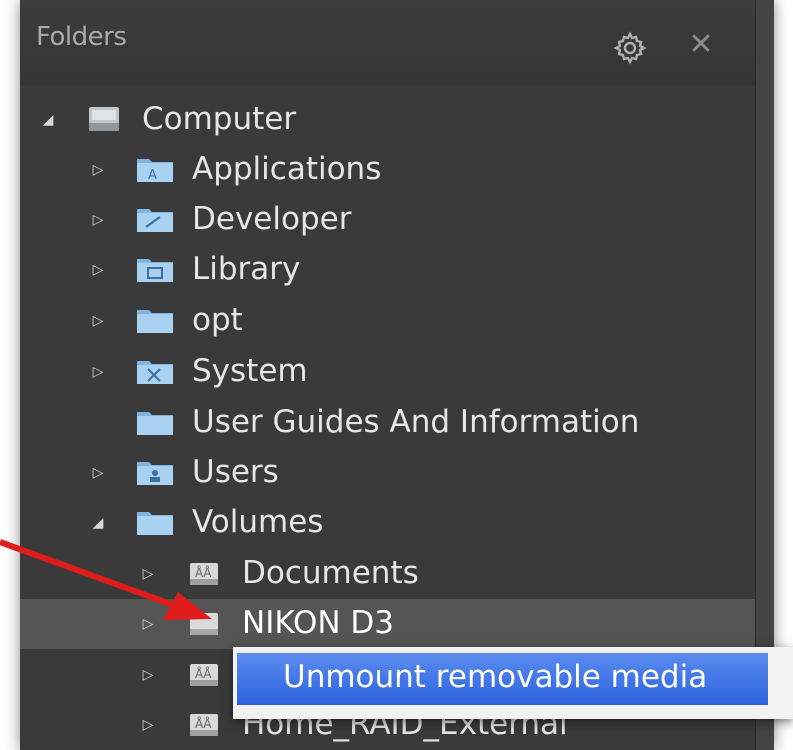 This screenshot has height=750, width=793. I want to click on tree-row: ▷ Library, so click(387, 270).